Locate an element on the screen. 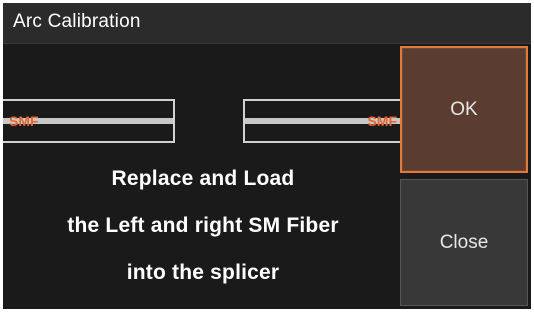 The width and height of the screenshot is (534, 312). close-button: Close is located at coordinates (464, 242).